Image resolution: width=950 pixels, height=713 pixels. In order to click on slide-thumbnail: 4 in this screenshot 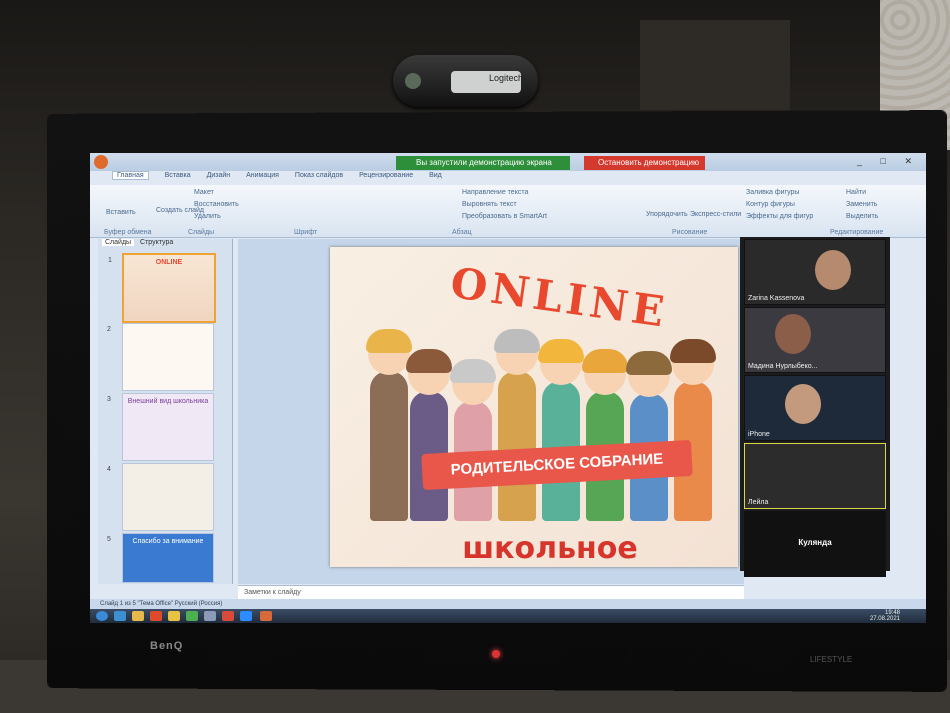, I will do `click(160, 497)`.